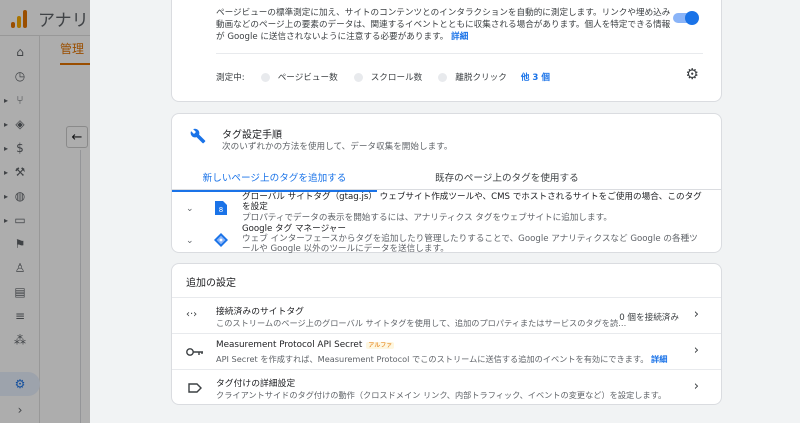 The width and height of the screenshot is (800, 423). Describe the element at coordinates (387, 77) in the screenshot. I see `metric-scrolls: スクロール数` at that location.